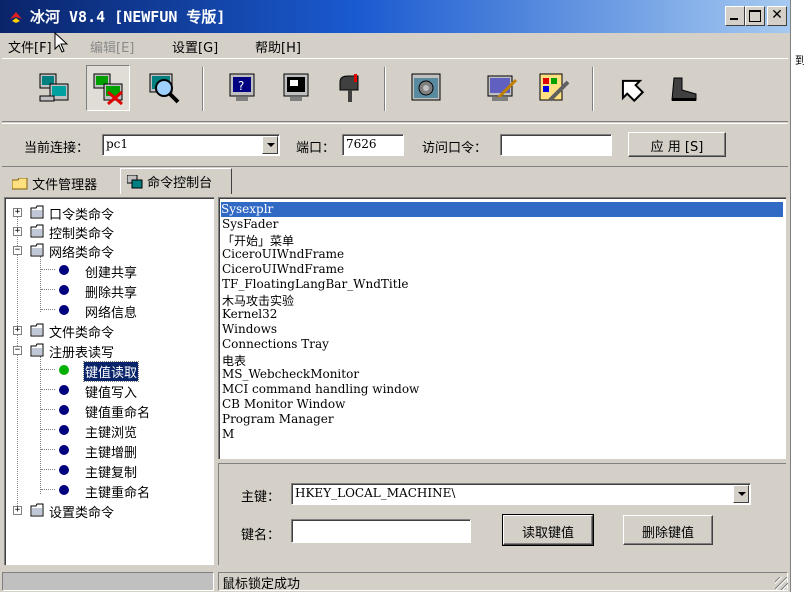  What do you see at coordinates (350, 88) in the screenshot?
I see `mailbox-button` at bounding box center [350, 88].